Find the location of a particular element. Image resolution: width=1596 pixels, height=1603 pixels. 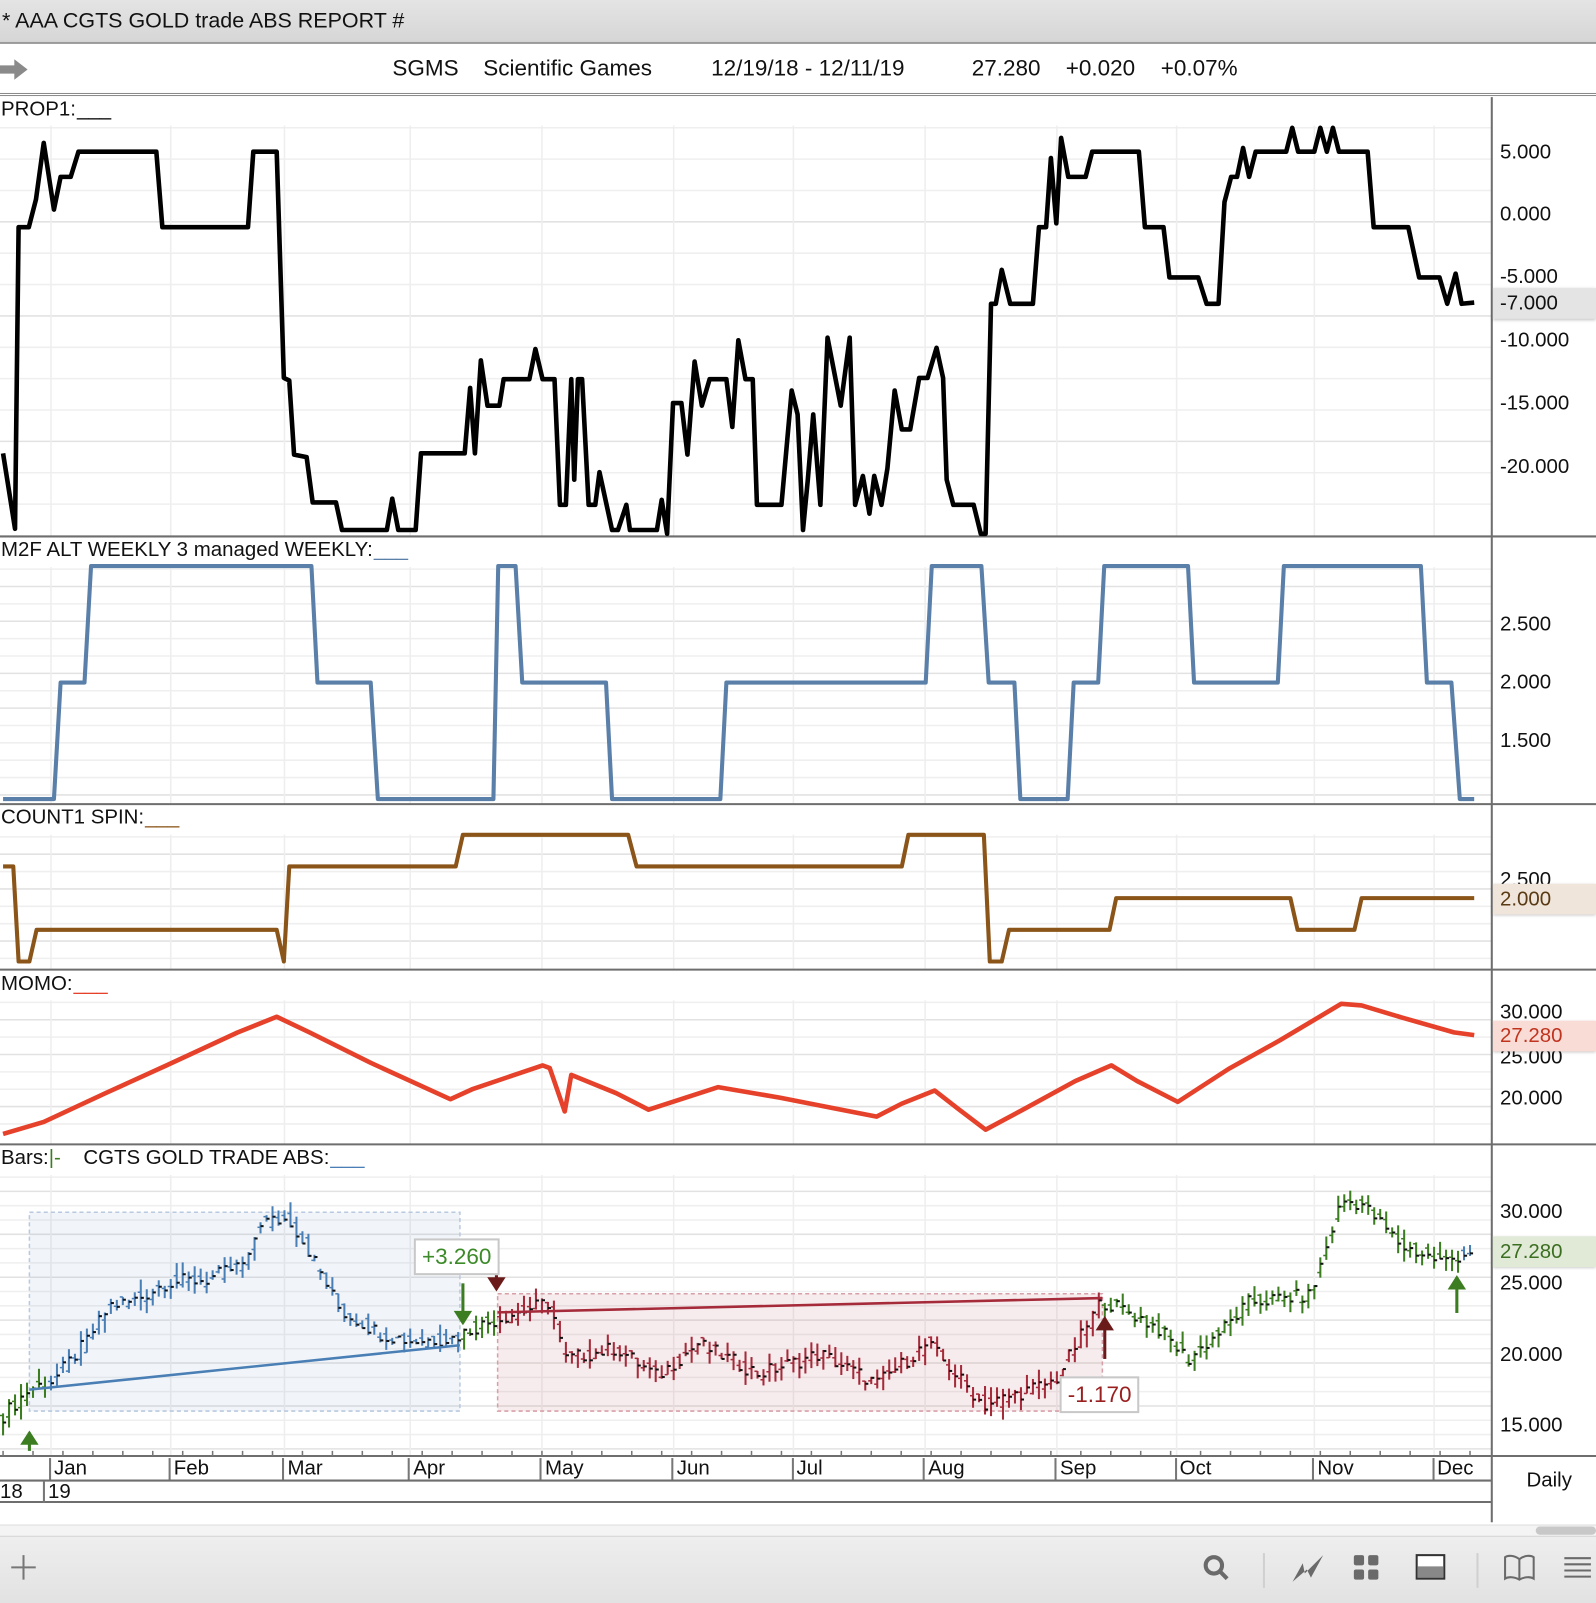

month-label: Feb is located at coordinates (188, 1469).